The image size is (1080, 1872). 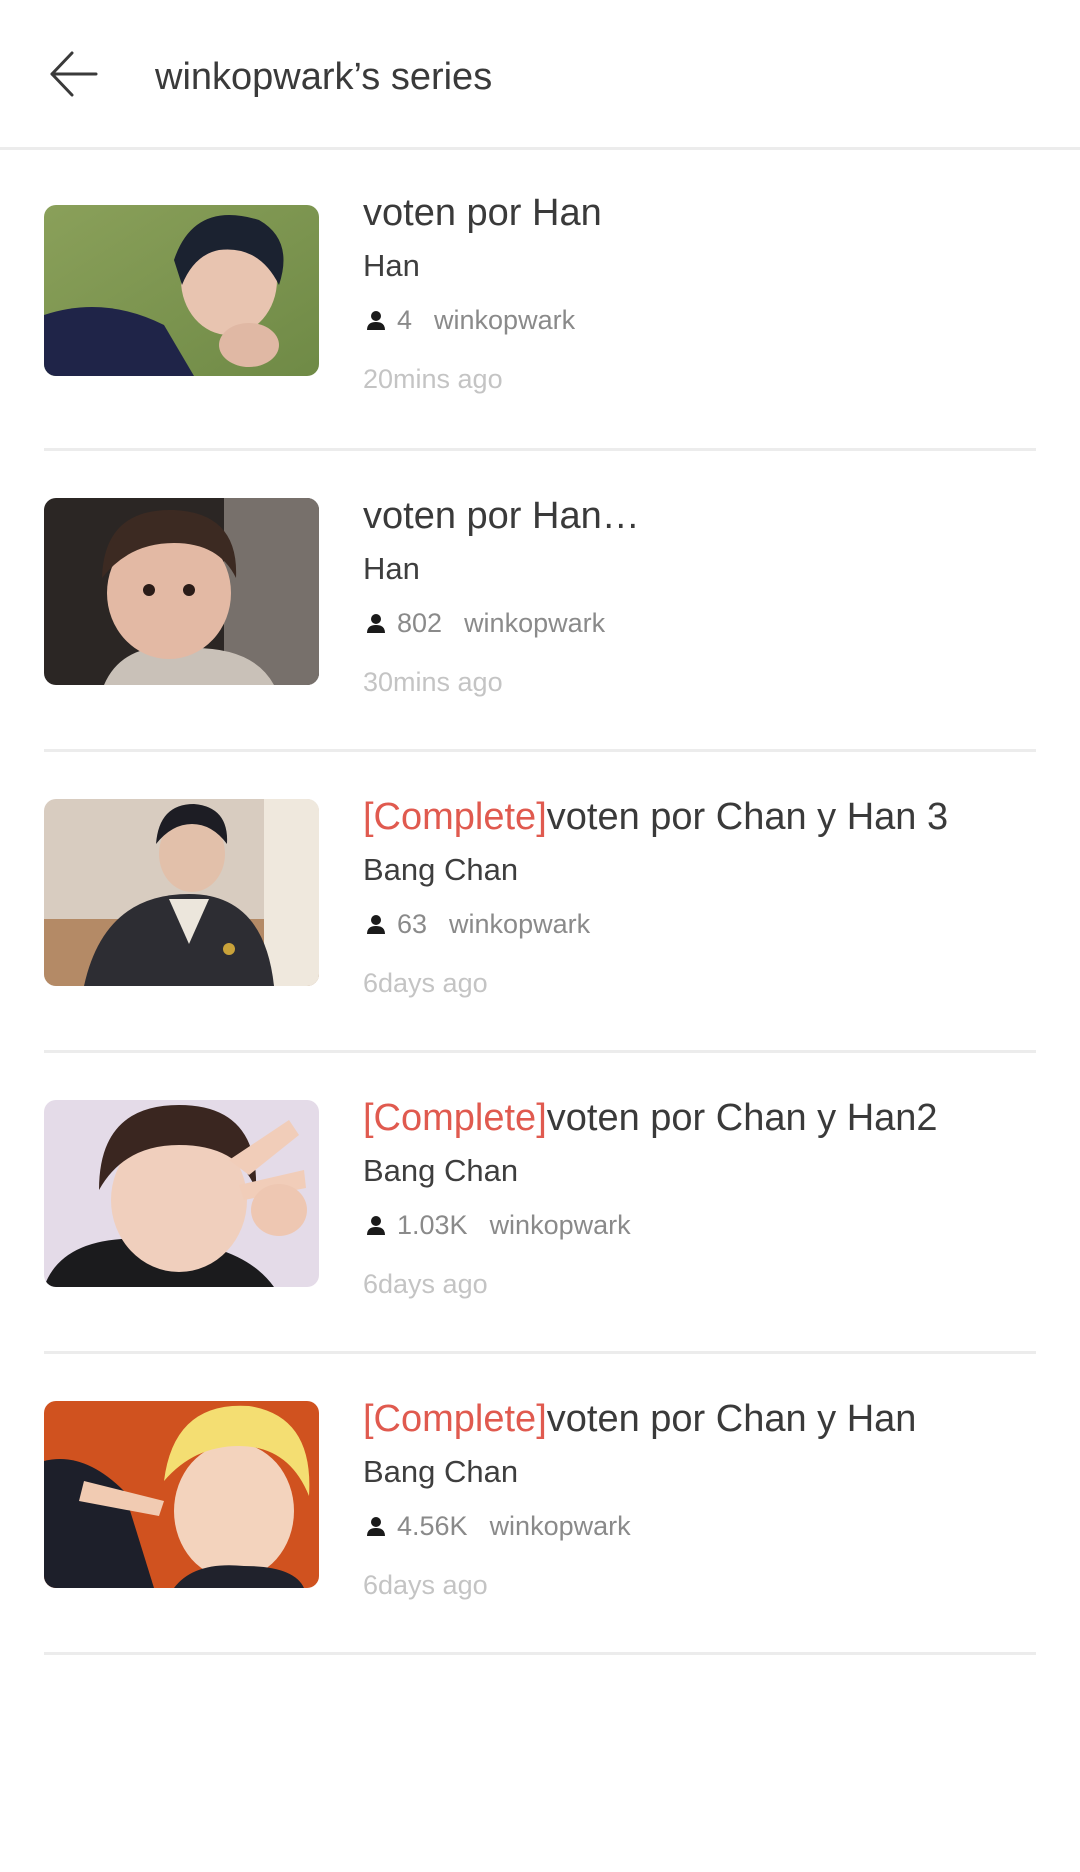 I want to click on updated-time: 20mins ago, so click(x=433, y=379).